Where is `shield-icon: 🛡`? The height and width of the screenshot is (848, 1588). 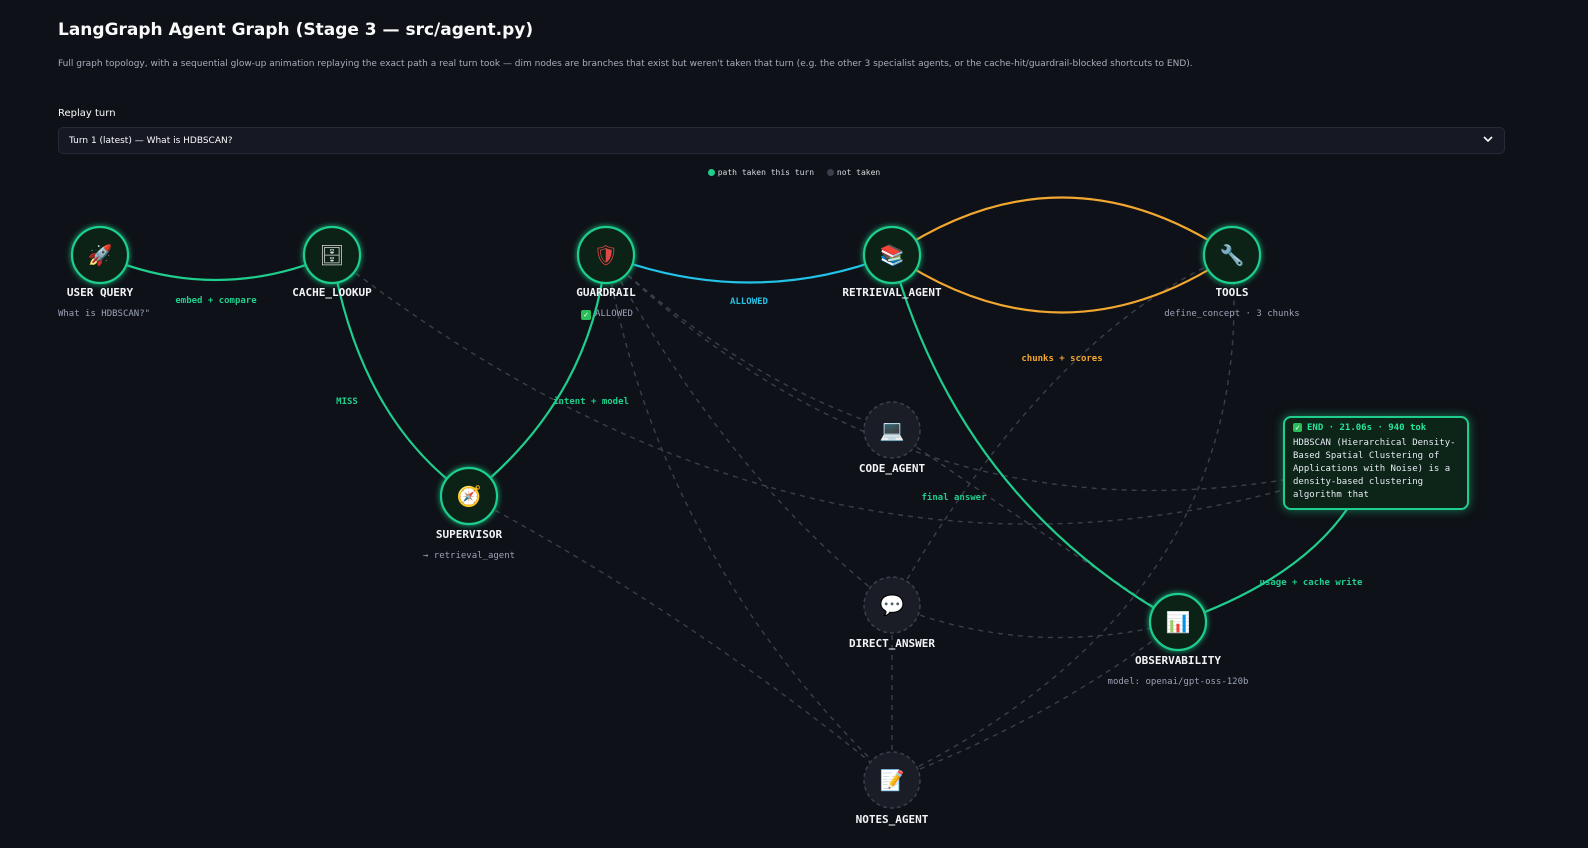 shield-icon: 🛡 is located at coordinates (605, 255).